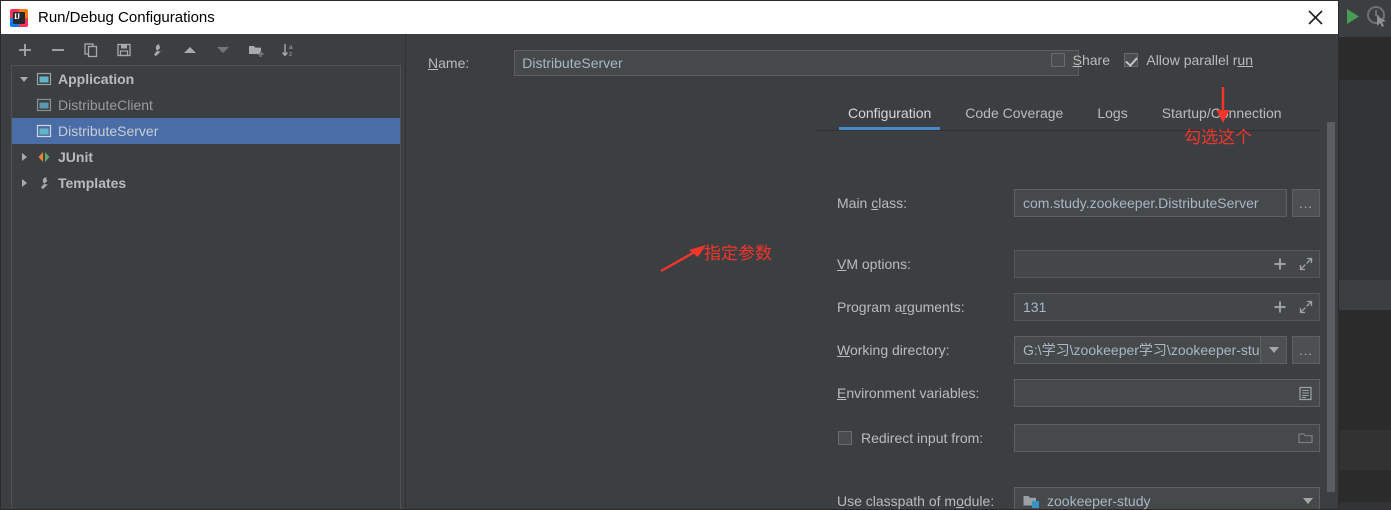 This screenshot has height=510, width=1391. I want to click on program-arguments-input: 131, so click(1167, 307).